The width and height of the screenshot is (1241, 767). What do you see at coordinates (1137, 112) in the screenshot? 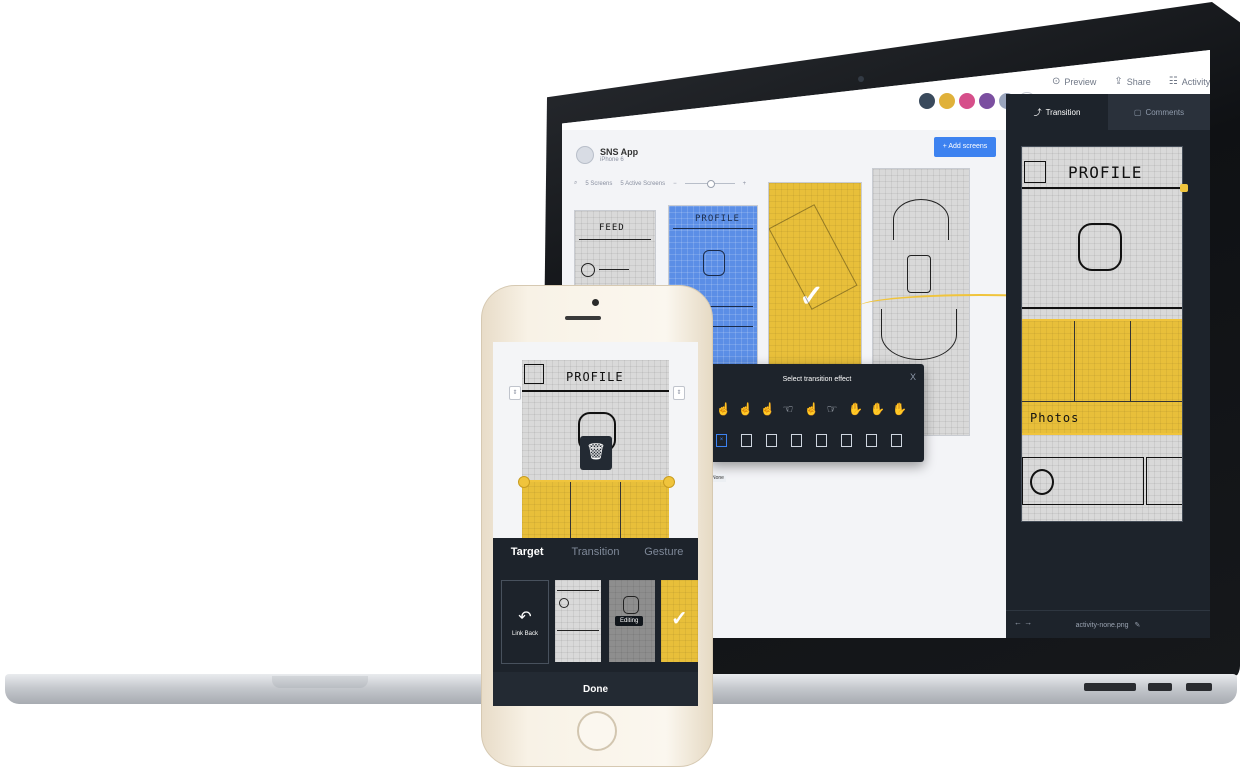
I see `comment-icon: ▢` at bounding box center [1137, 112].